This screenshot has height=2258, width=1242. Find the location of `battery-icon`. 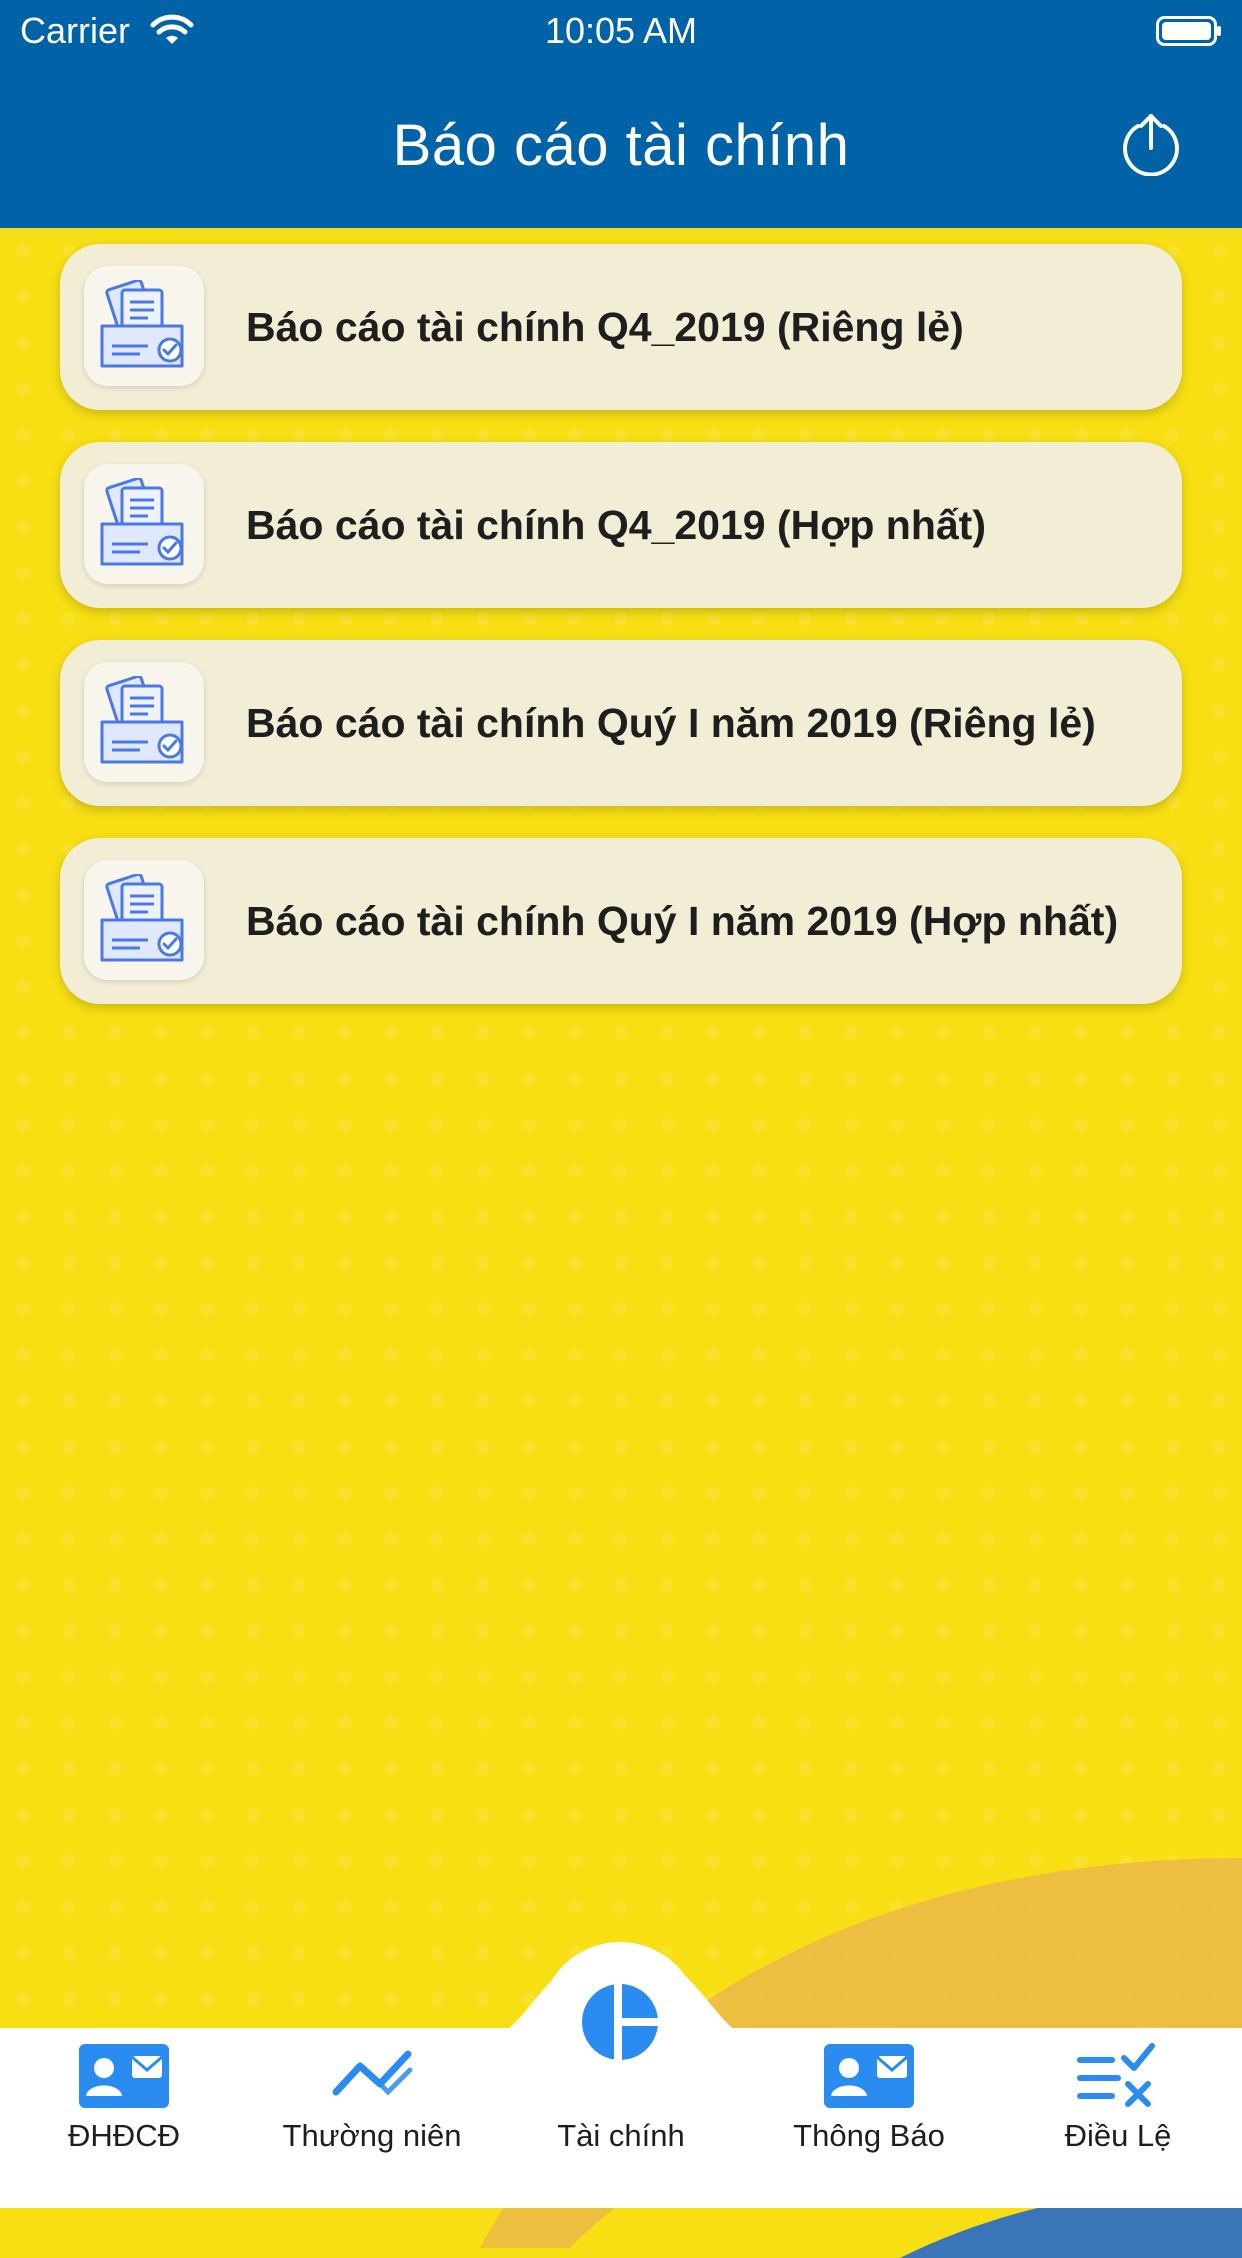

battery-icon is located at coordinates (1188, 31).